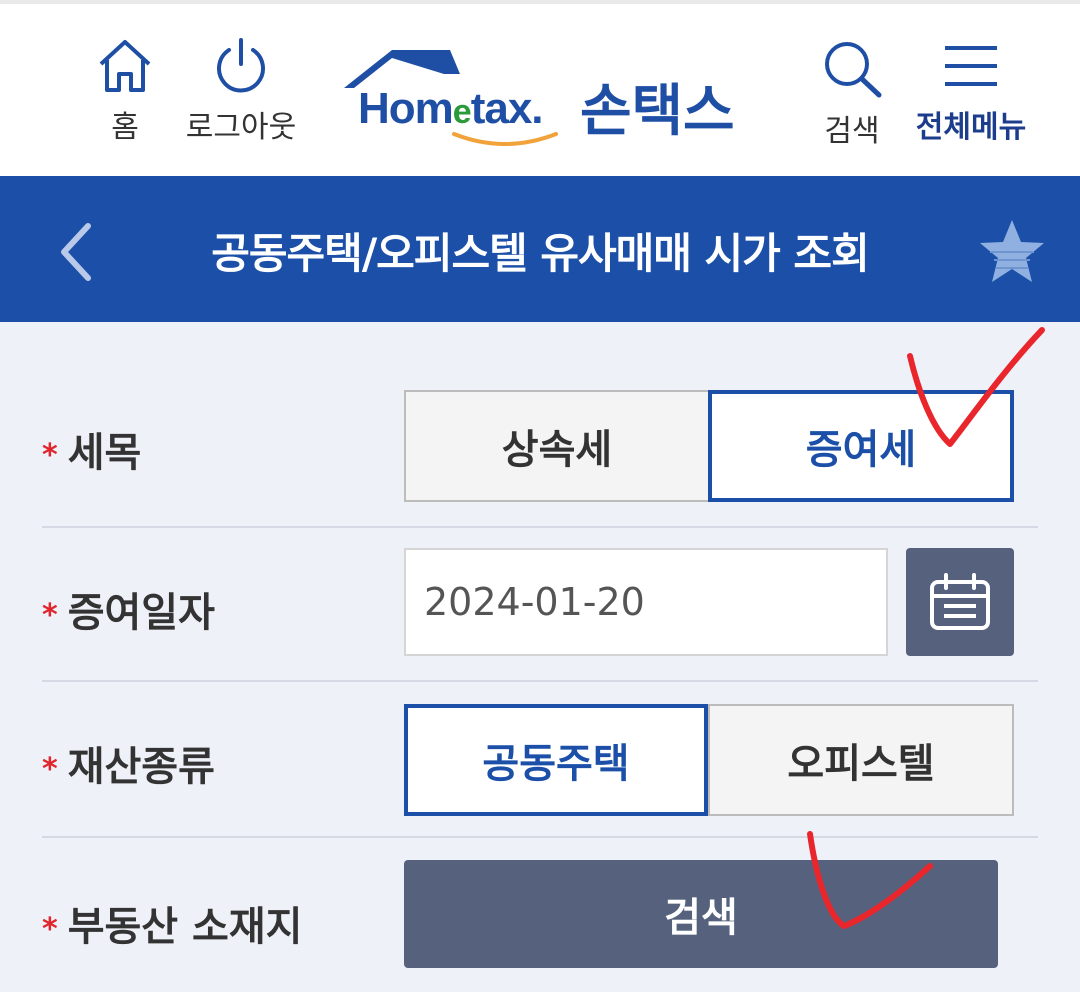 The image size is (1080, 992). I want to click on title-bar: 공동주택/오피스텔 유사매매 시가 조회, so click(540, 249).